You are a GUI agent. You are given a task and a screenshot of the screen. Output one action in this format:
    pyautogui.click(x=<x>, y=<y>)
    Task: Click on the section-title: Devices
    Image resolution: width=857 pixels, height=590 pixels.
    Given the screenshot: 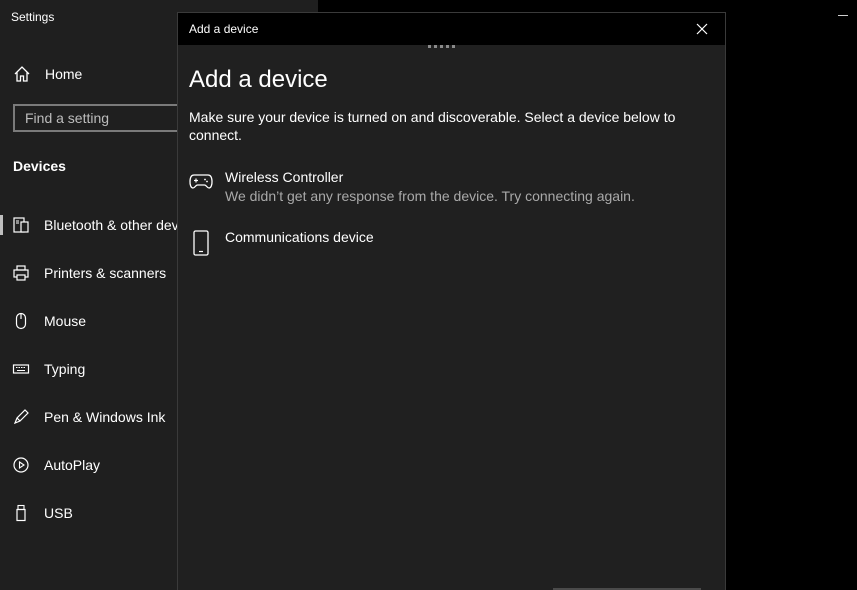 What is the action you would take?
    pyautogui.click(x=39, y=166)
    